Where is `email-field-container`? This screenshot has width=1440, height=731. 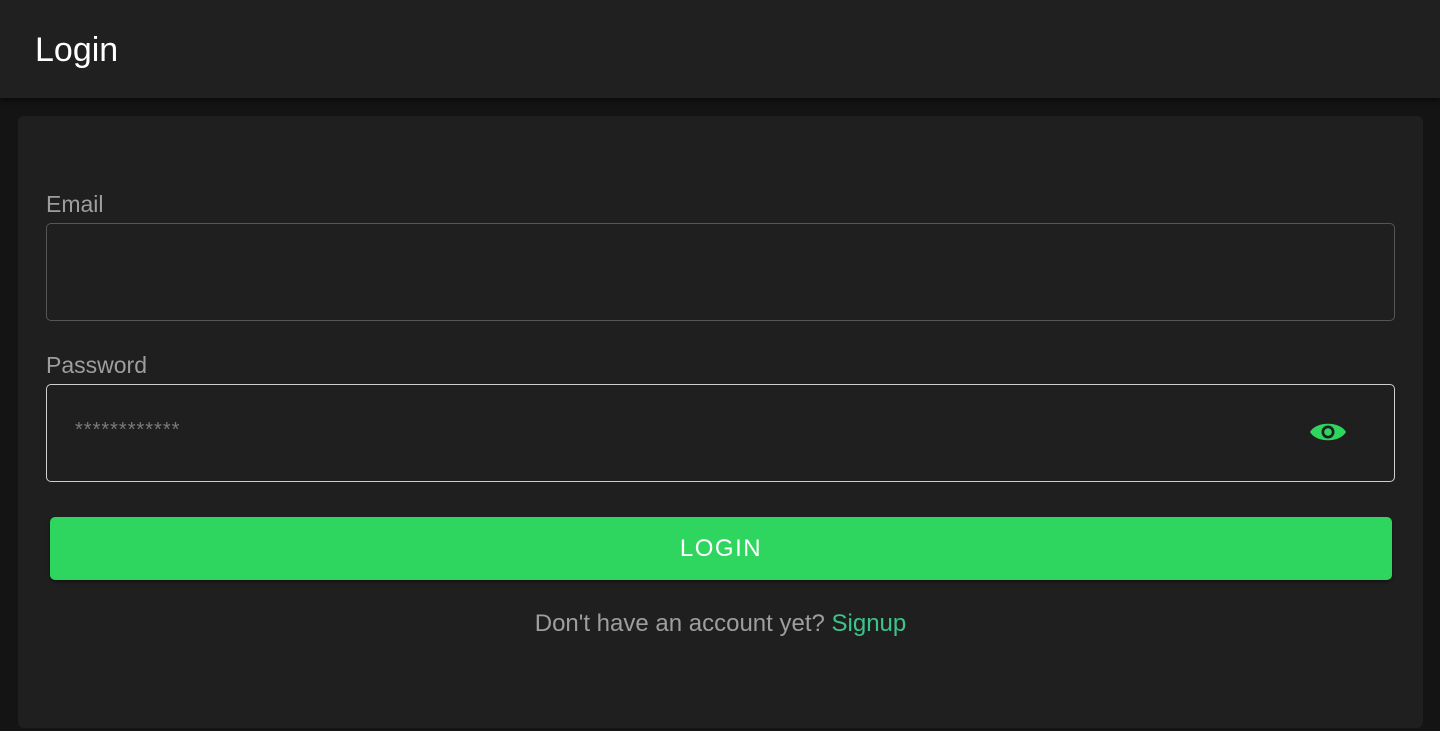 email-field-container is located at coordinates (720, 272).